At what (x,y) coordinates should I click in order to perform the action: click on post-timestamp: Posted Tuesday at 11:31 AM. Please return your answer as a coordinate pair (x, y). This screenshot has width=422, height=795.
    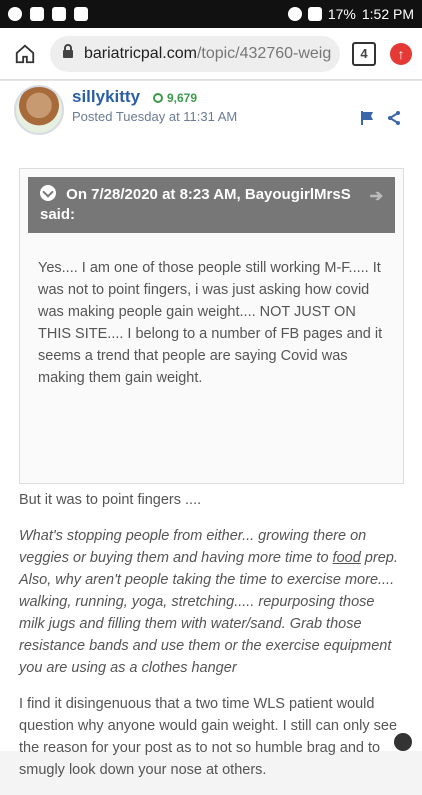
    Looking at the image, I should click on (155, 116).